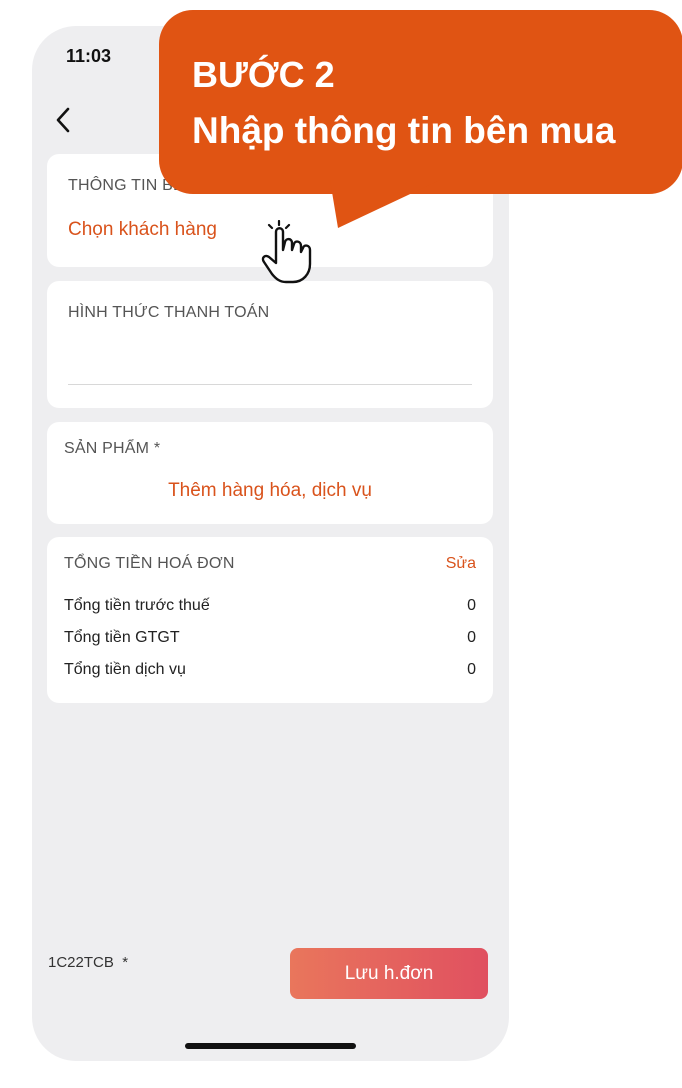 The image size is (682, 1088). Describe the element at coordinates (89, 56) in the screenshot. I see `status-time: 11:03` at that location.